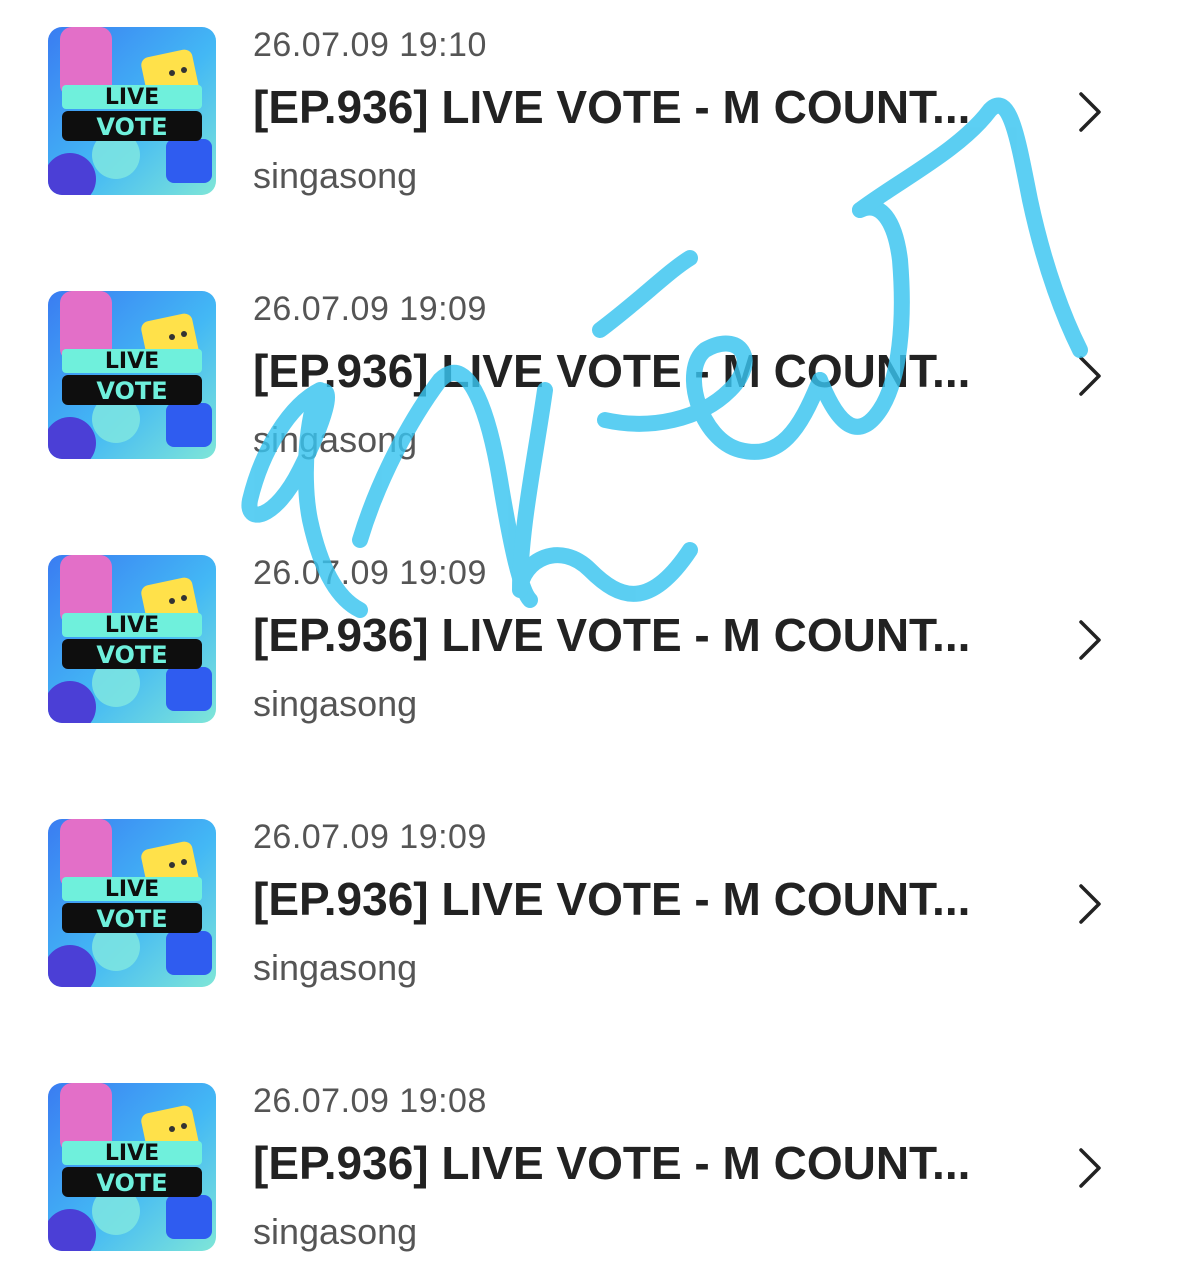  I want to click on vote-date: 26.07.09 19:08, so click(370, 1101).